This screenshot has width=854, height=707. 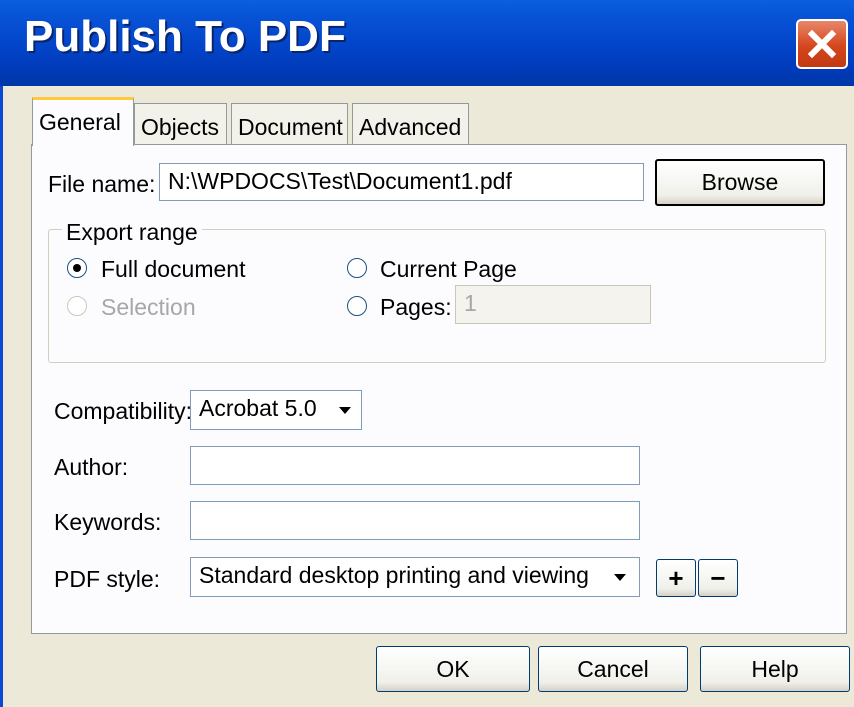 I want to click on tab-document: Document, so click(x=289, y=124).